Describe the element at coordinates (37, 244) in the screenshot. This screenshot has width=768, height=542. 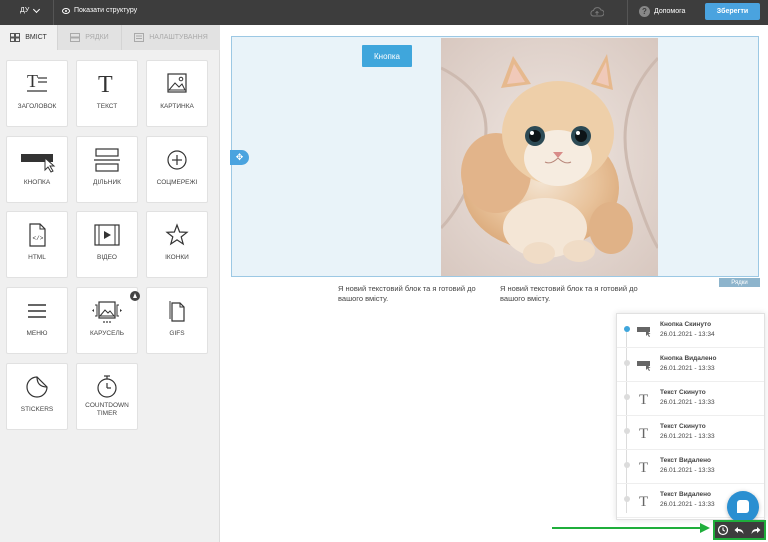
I see `block-html: </> HTML` at that location.